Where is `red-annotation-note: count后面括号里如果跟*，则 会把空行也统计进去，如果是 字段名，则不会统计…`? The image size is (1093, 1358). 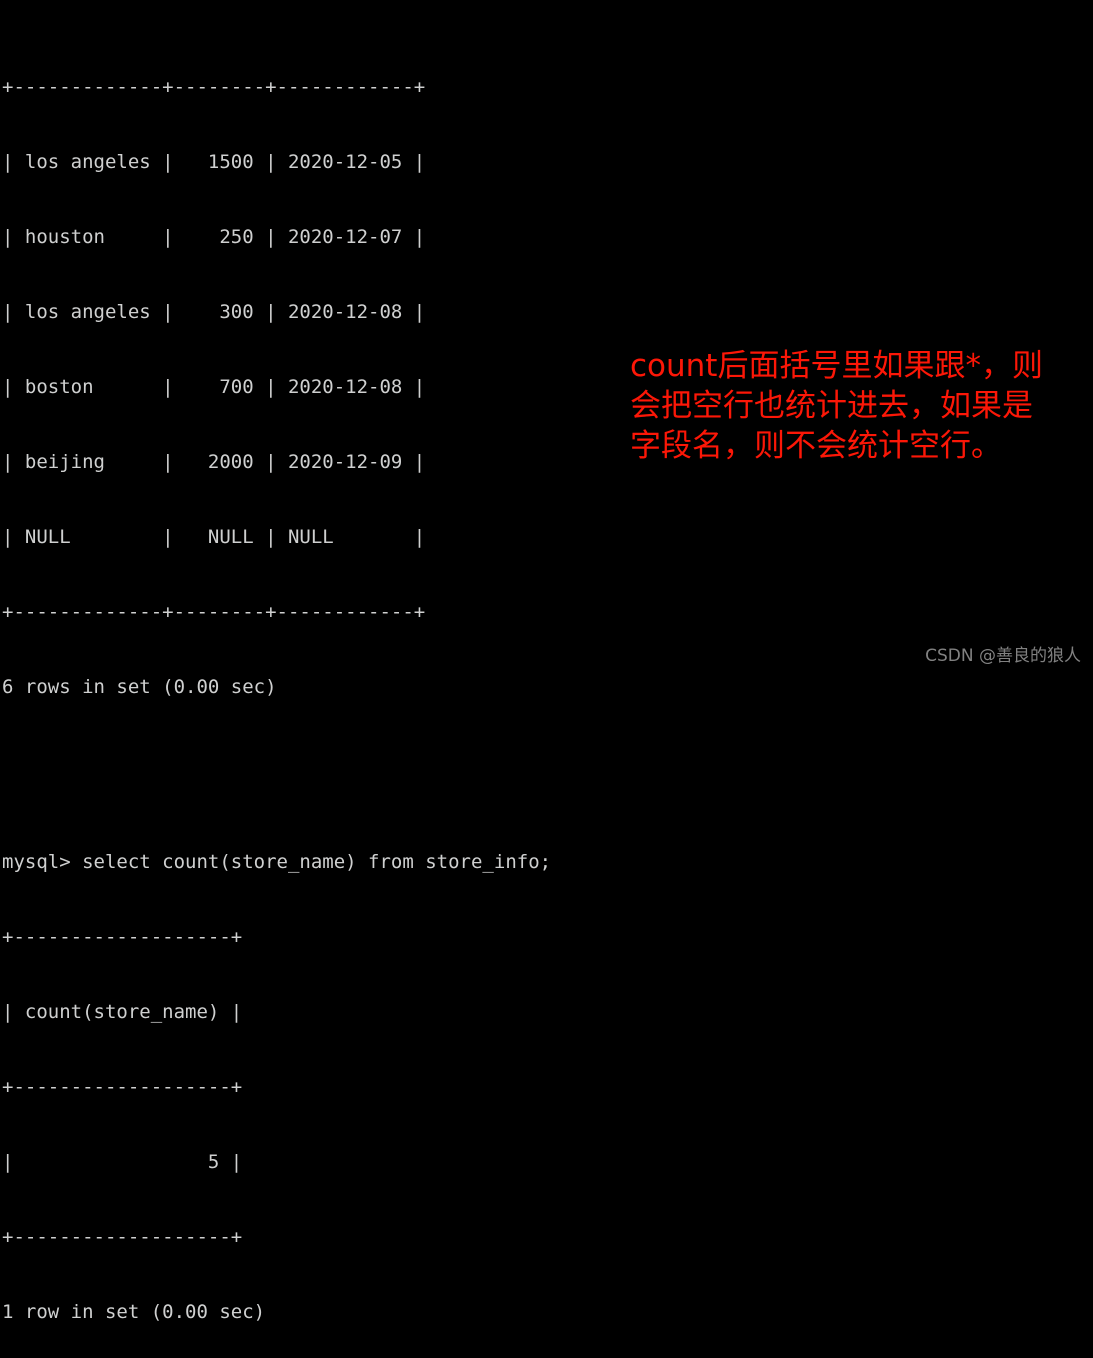
red-annotation-note: count后面括号里如果跟*，则 会把空行也统计进去，如果是 字段名，则不会统计… is located at coordinates (857, 406).